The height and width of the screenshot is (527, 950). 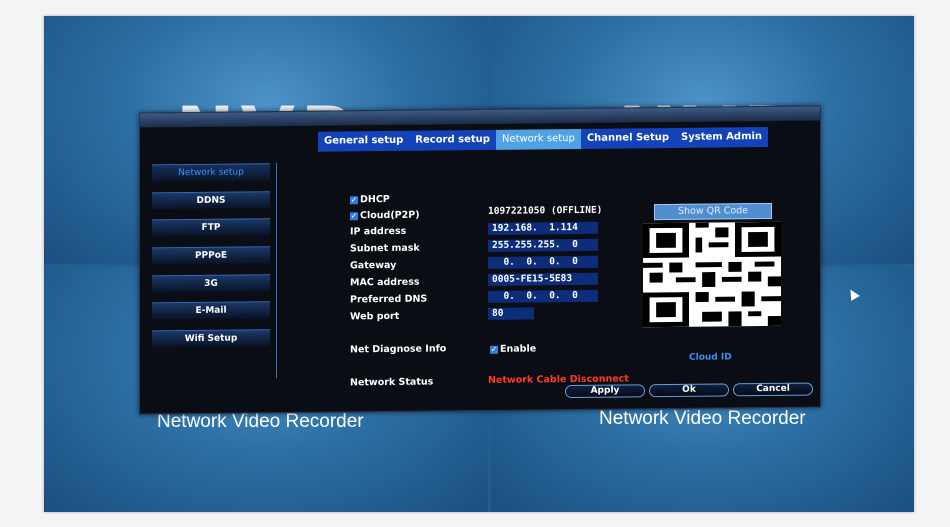 What do you see at coordinates (545, 210) in the screenshot?
I see `cloud-id-value: 1097221050 (OFFLINE)` at bounding box center [545, 210].